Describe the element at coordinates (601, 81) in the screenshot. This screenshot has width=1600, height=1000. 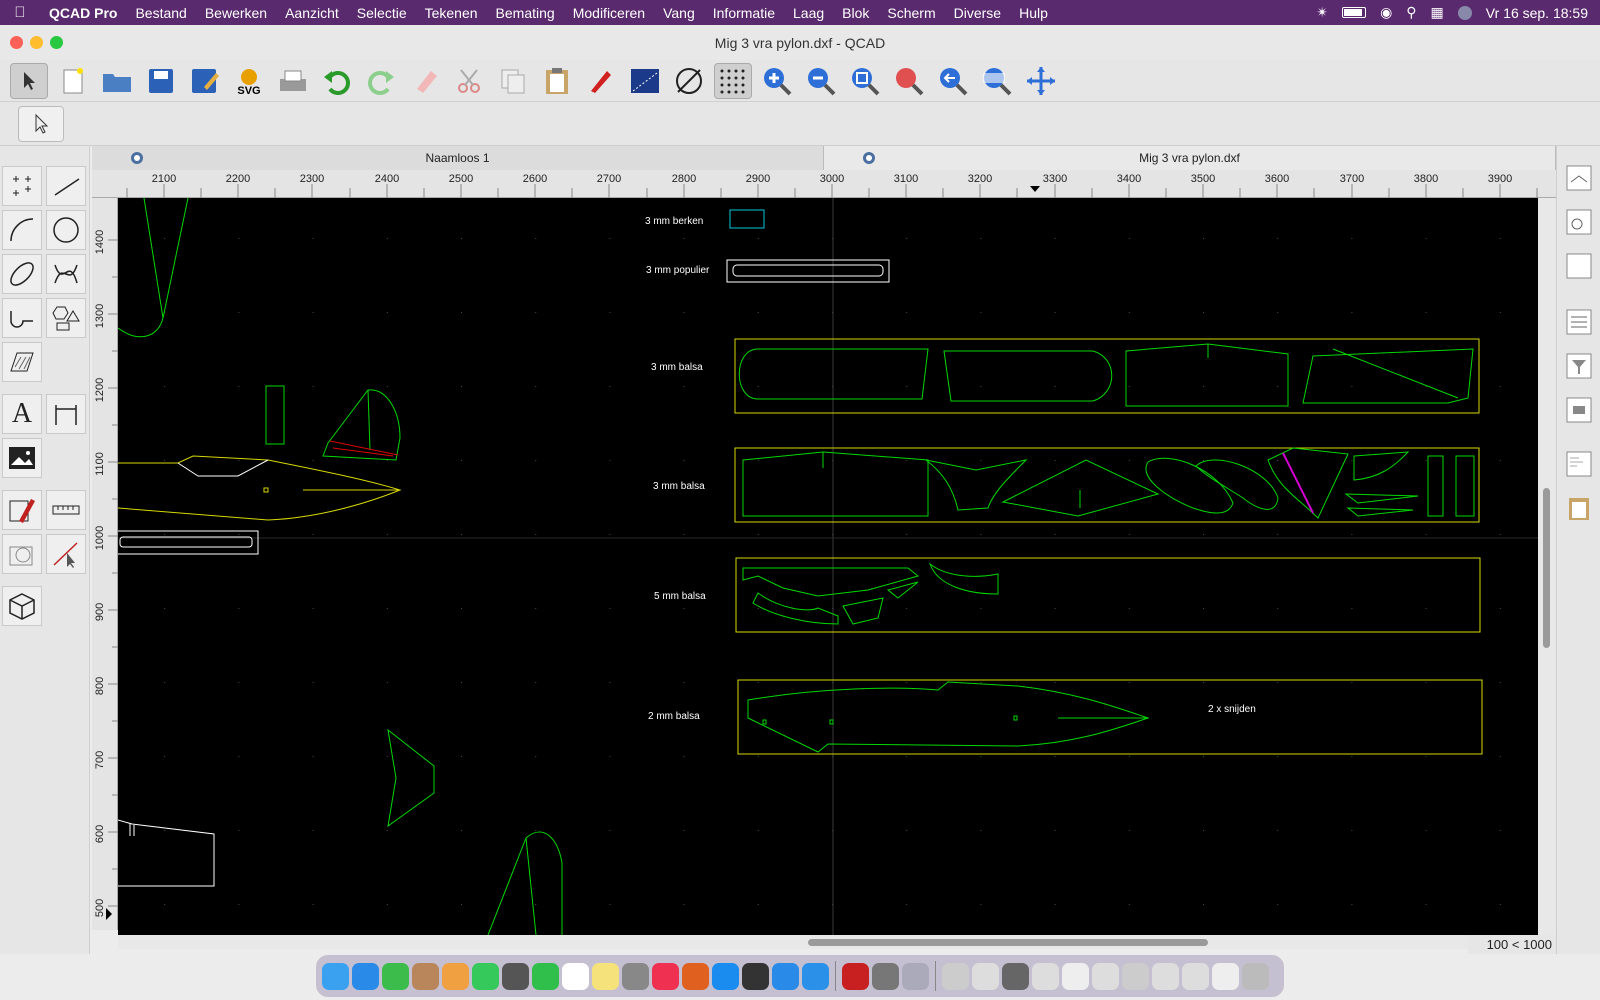
I see `pen-icon` at that location.